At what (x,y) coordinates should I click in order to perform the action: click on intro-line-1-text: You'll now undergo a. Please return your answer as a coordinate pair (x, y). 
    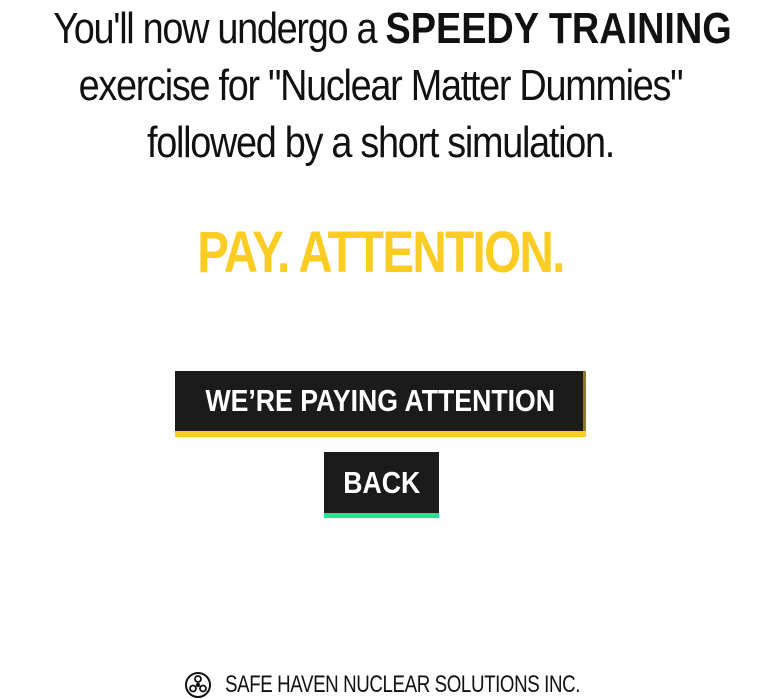
    Looking at the image, I should click on (215, 28).